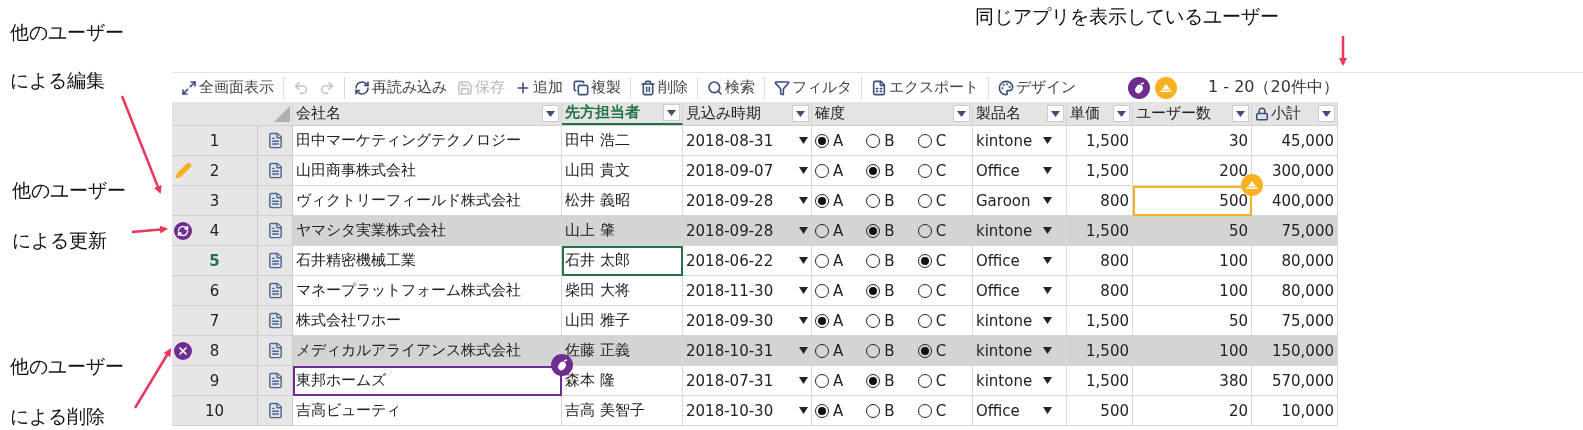  Describe the element at coordinates (215, 351) in the screenshot. I see `row-header: 8` at that location.